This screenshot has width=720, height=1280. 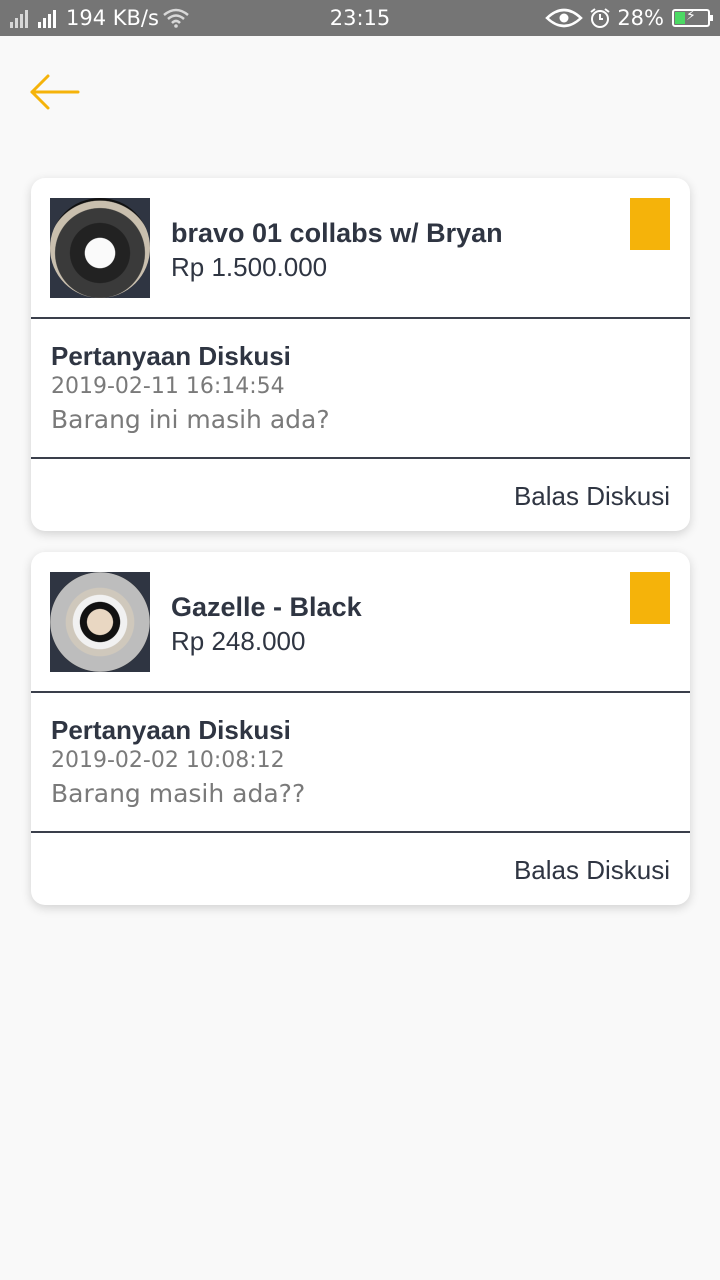 I want to click on arrow-left-icon, so click(x=55, y=92).